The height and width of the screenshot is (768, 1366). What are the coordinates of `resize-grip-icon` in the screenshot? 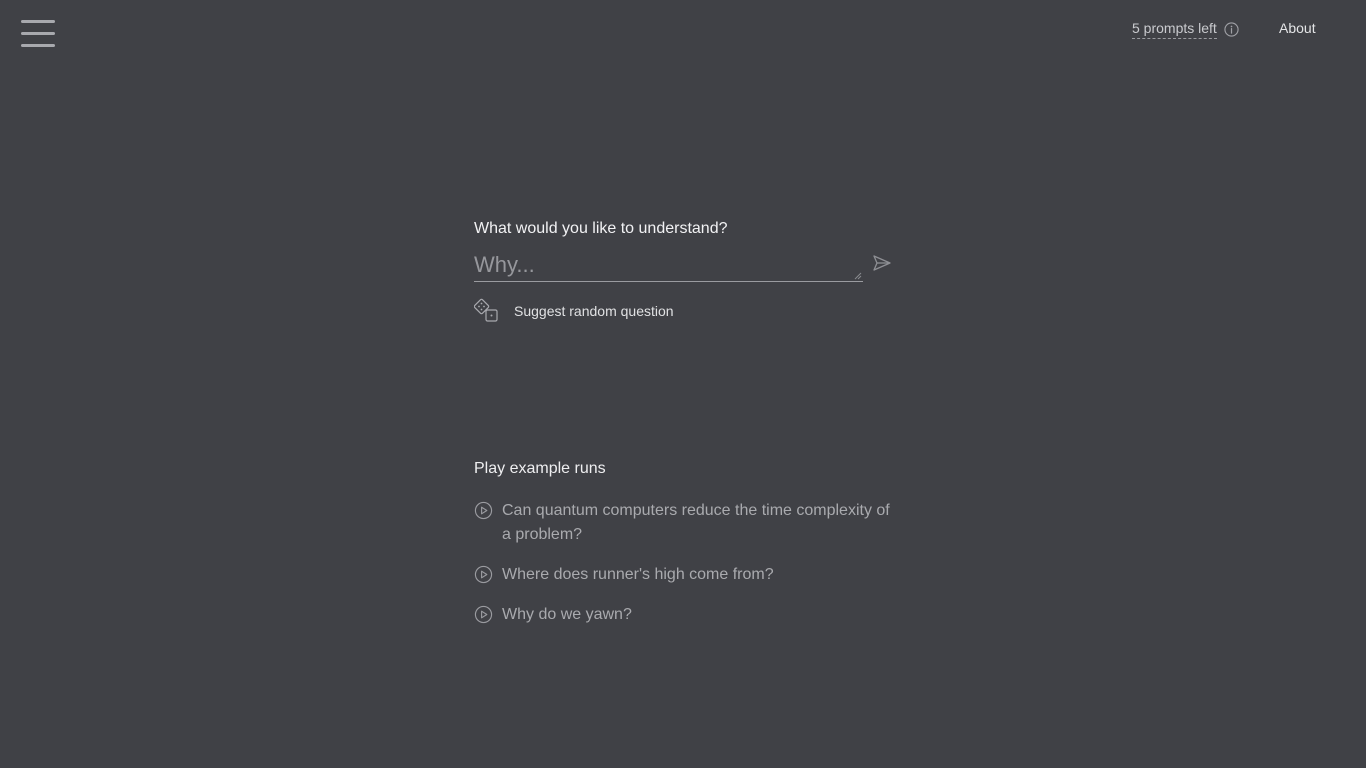 It's located at (858, 276).